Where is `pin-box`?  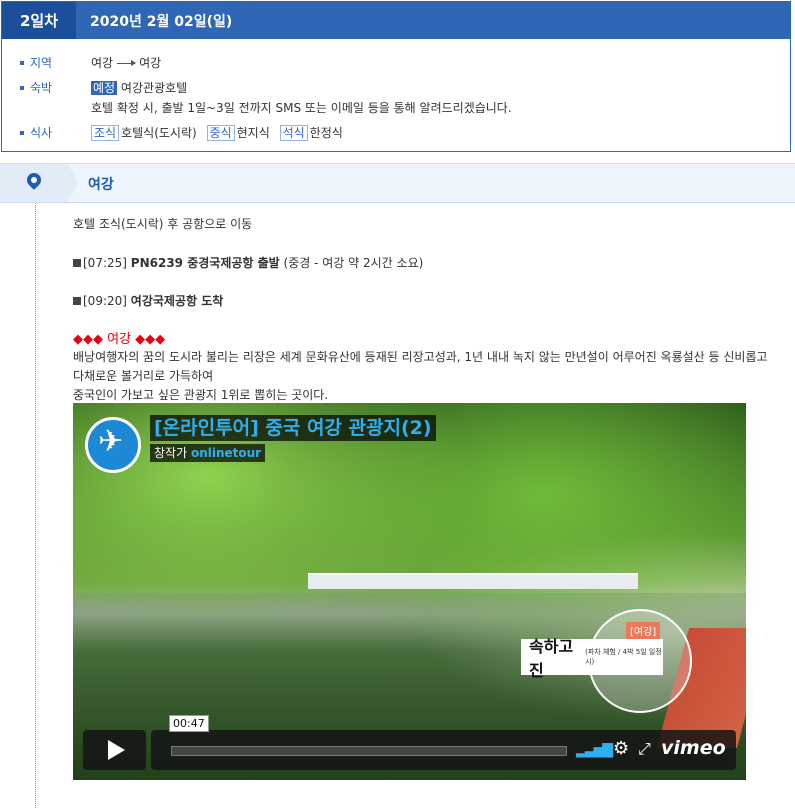 pin-box is located at coordinates (34, 183).